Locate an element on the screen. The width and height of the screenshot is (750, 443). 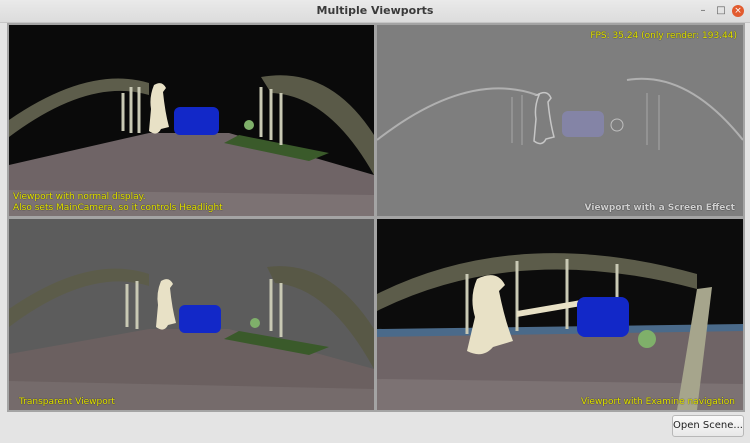
maximize-button: □ is located at coordinates (721, 11).